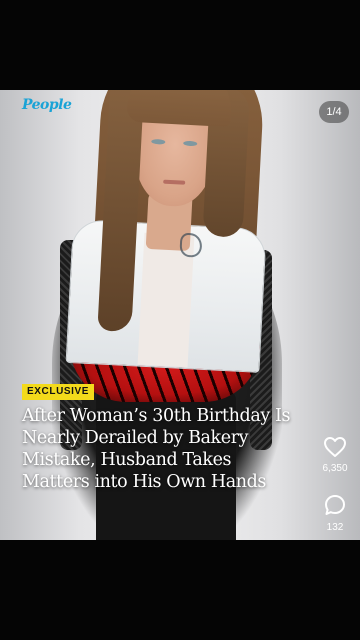 The image size is (360, 640). What do you see at coordinates (335, 468) in the screenshot?
I see `like-count: 6,350` at bounding box center [335, 468].